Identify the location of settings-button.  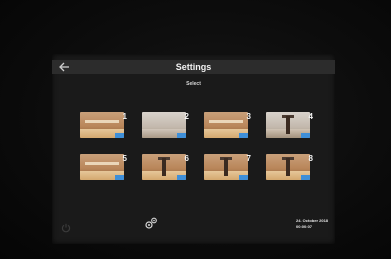
(151, 223).